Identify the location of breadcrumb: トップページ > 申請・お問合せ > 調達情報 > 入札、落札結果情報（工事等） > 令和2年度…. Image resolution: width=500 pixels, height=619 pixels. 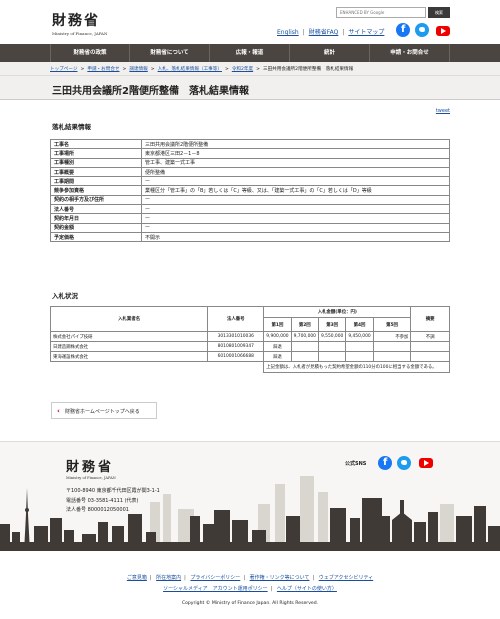
(201, 69).